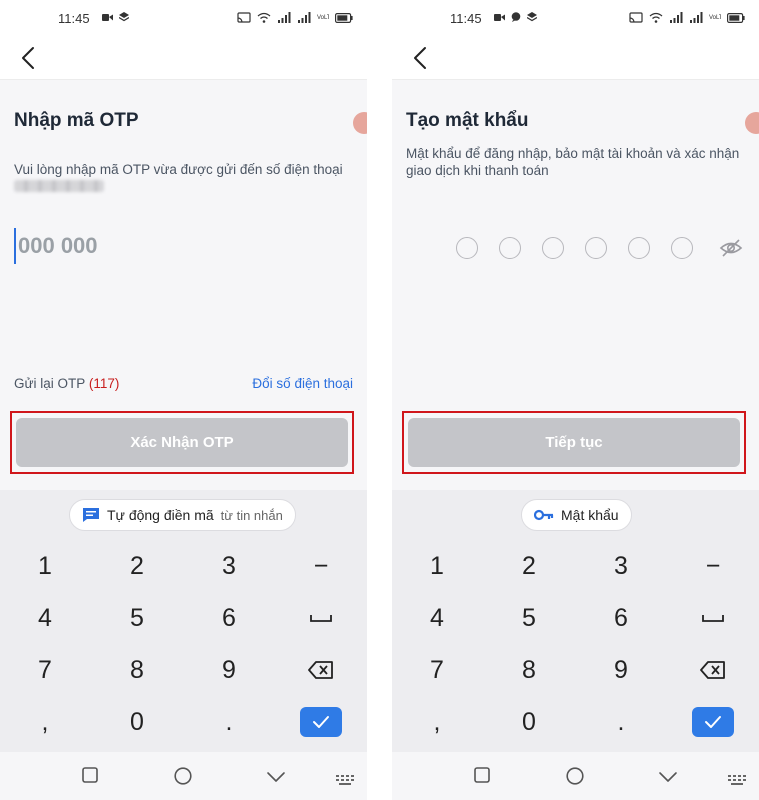  I want to click on password-chip: Mật khẩu, so click(576, 515).